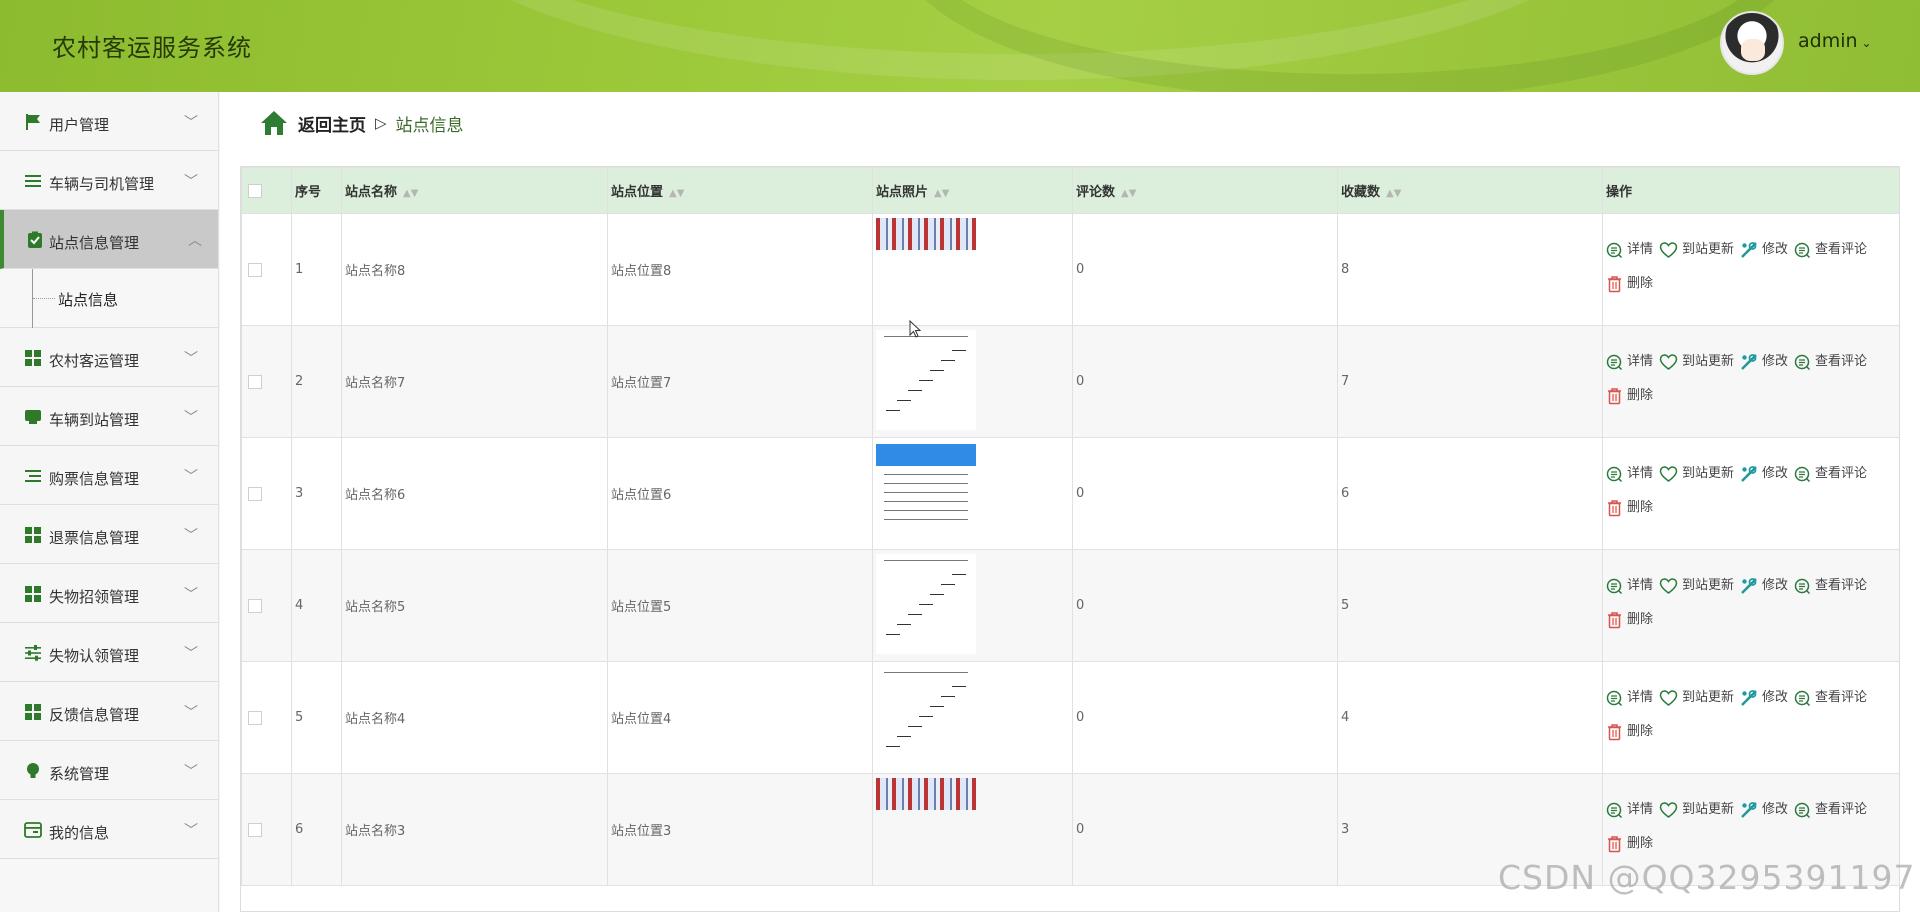 This screenshot has height=912, width=1920. Describe the element at coordinates (1708, 249) in the screenshot. I see `arrival-update-label: 到站更新` at that location.